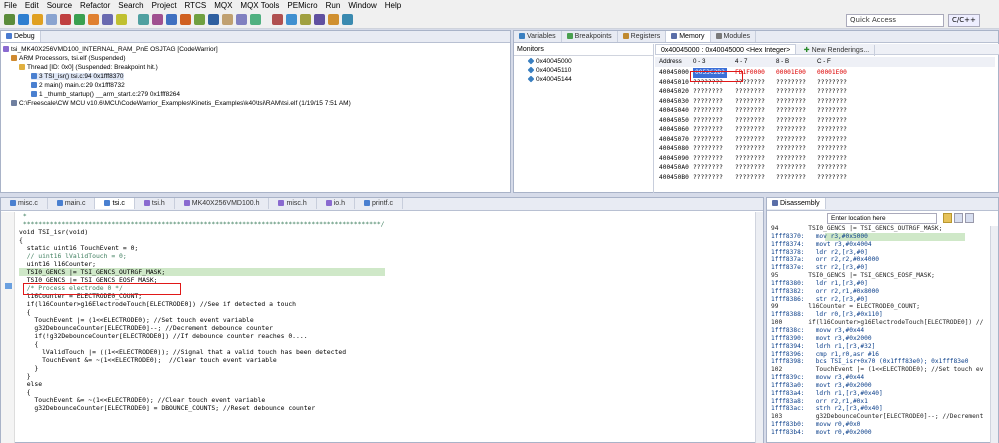 The image size is (999, 443). I want to click on resume-icon, so click(199, 19).